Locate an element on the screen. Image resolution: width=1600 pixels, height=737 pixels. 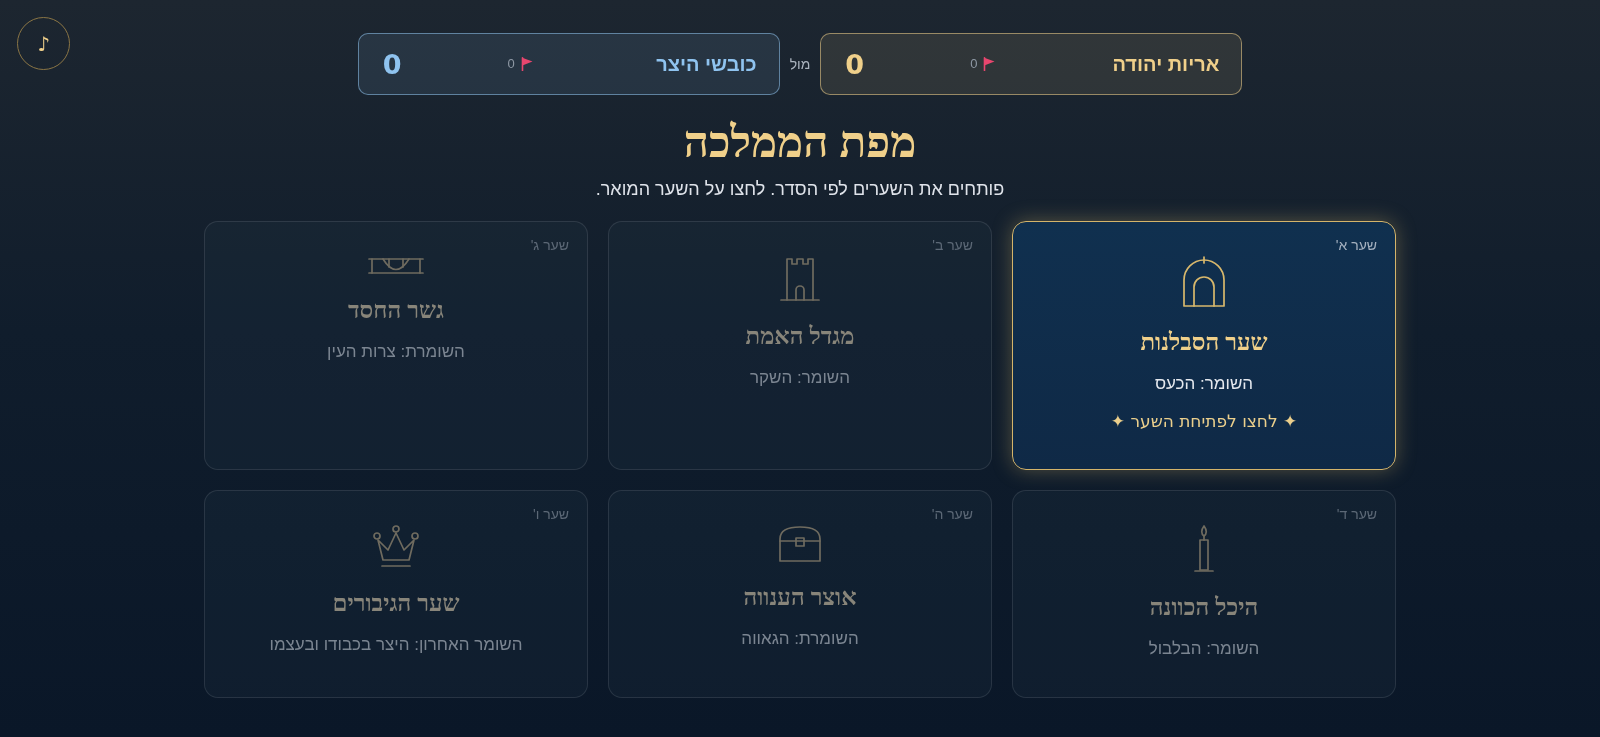
open-gate-hint: ✦ לחצו לפתיחת השער ✦ is located at coordinates (1204, 422).